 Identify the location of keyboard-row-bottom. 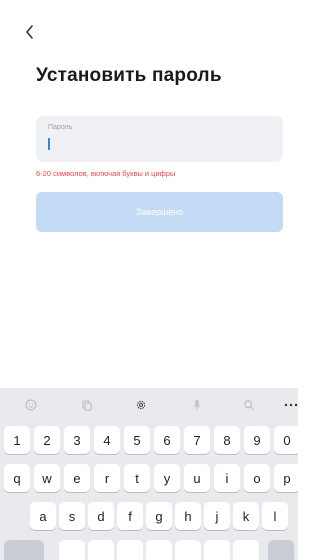
(149, 550).